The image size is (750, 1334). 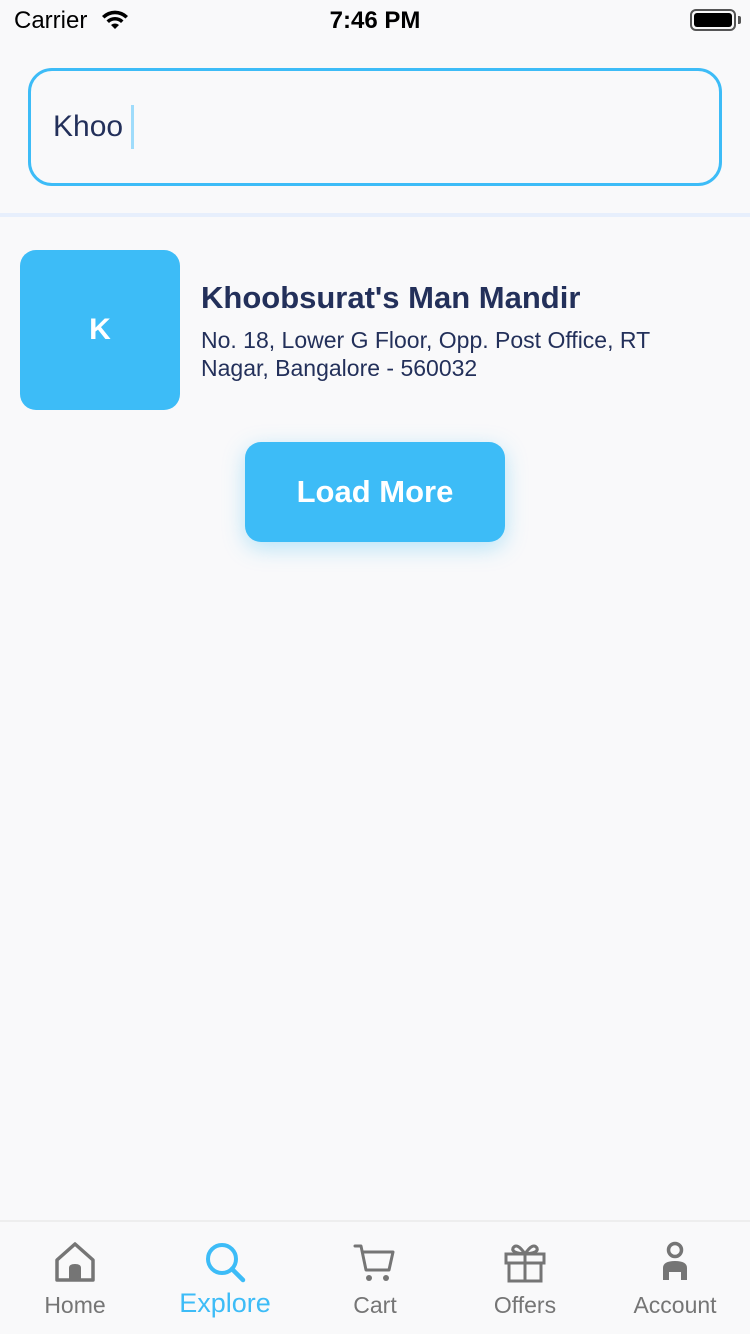 What do you see at coordinates (739, 20) in the screenshot?
I see `battery-tip` at bounding box center [739, 20].